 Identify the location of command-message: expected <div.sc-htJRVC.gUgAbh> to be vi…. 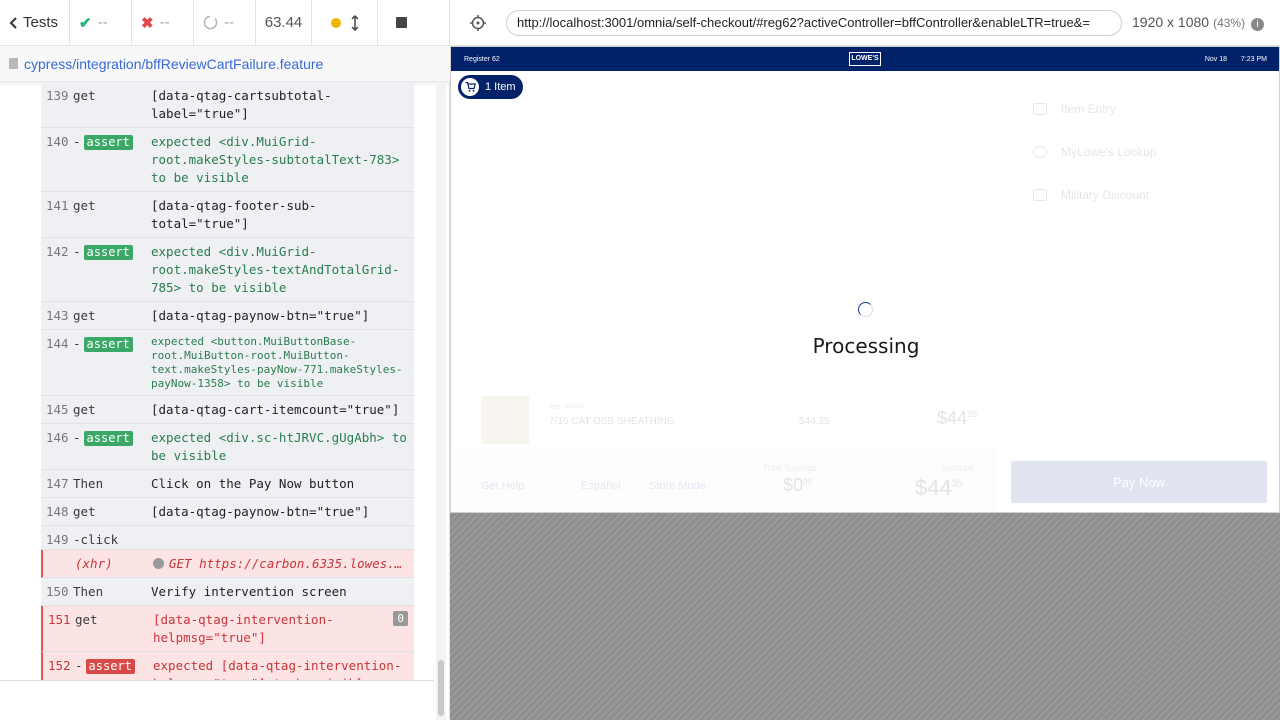
(279, 446).